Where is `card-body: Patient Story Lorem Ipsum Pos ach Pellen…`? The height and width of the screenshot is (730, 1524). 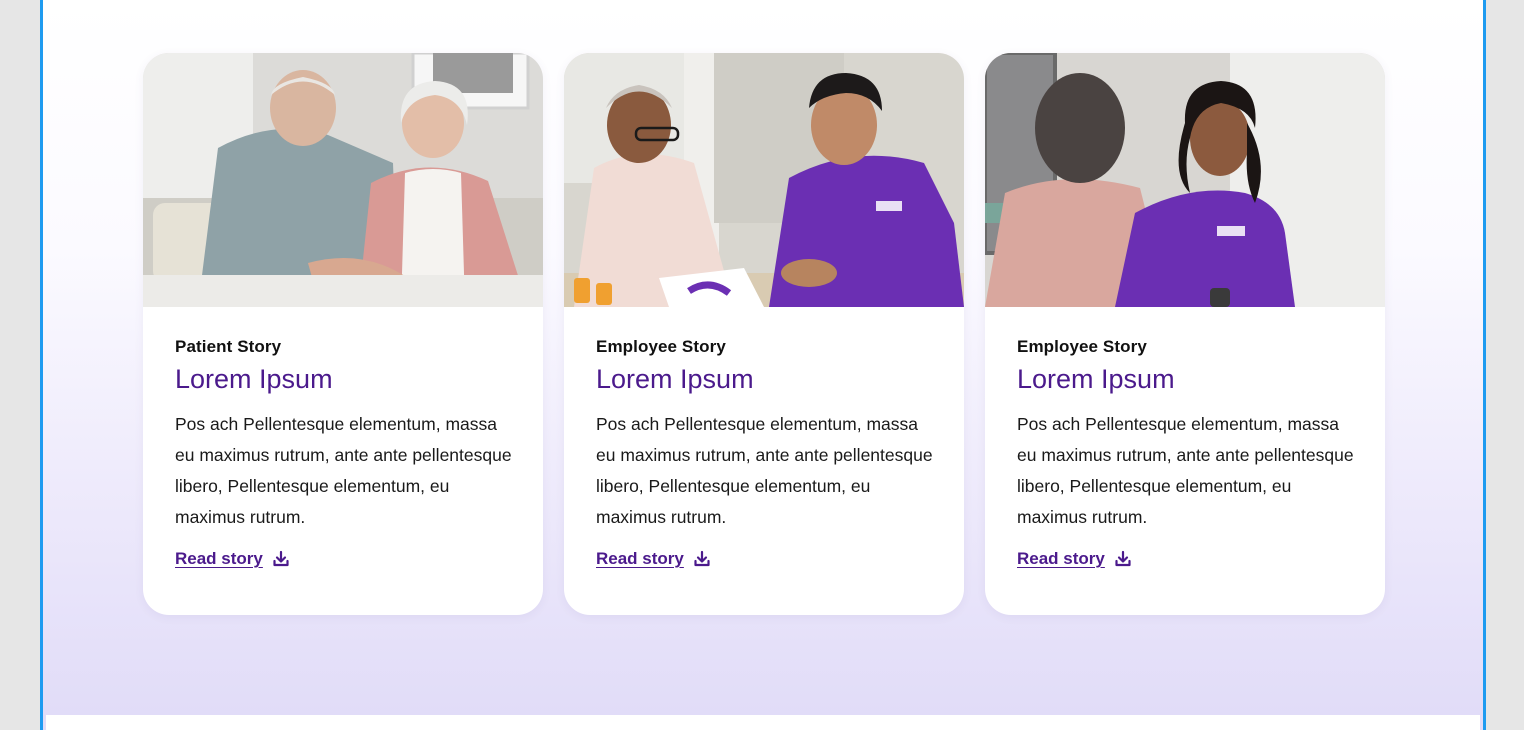 card-body: Patient Story Lorem Ipsum Pos ach Pellen… is located at coordinates (345, 452).